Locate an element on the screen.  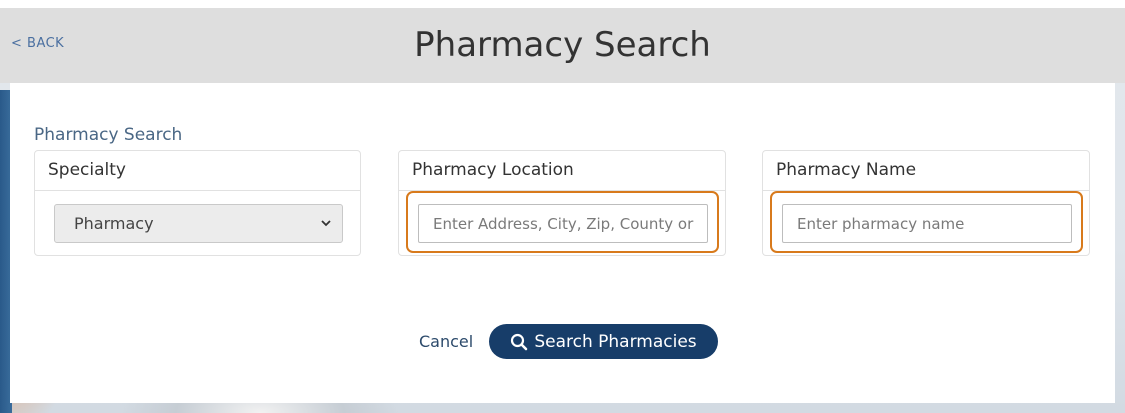
location-card: Pharmacy Location is located at coordinates (562, 203).